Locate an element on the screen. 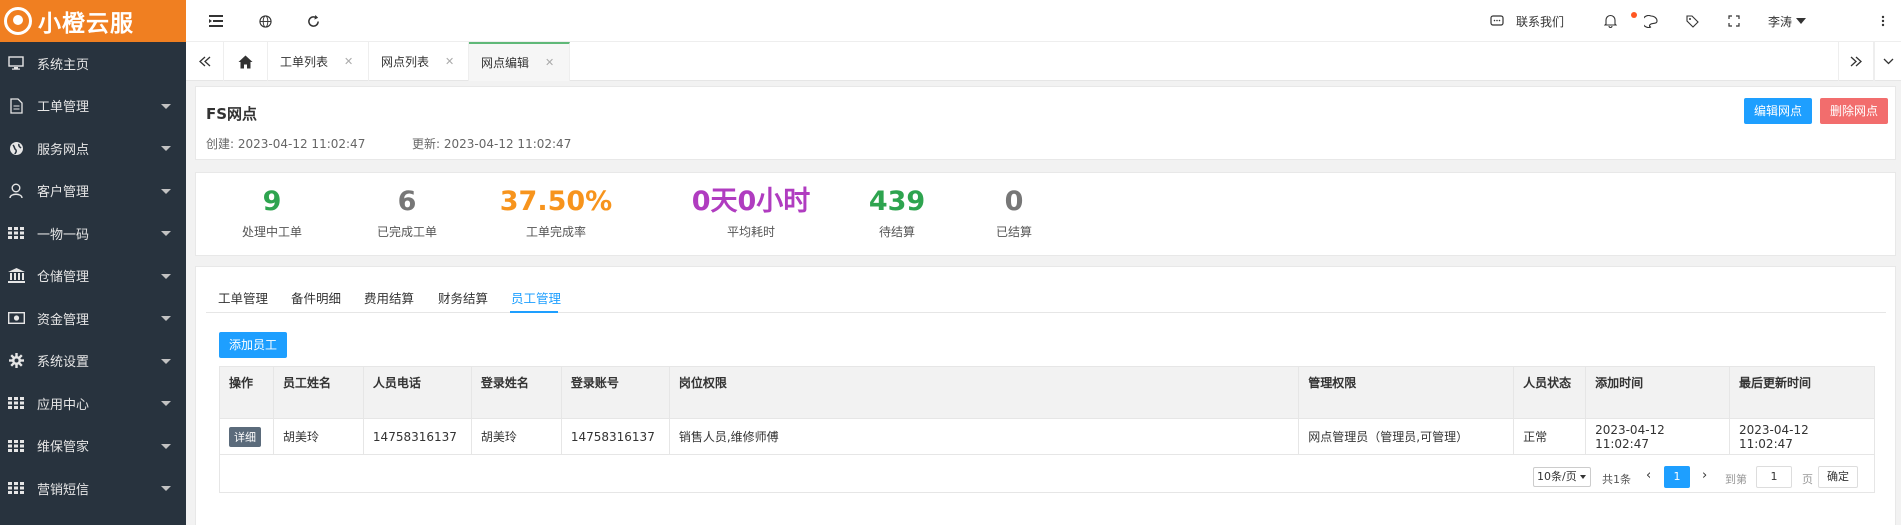  logo-icon is located at coordinates (18, 21).